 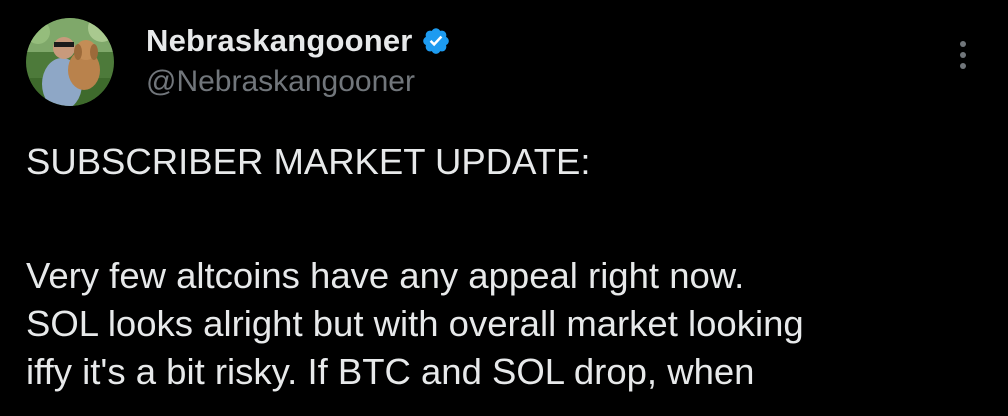 I want to click on name-row: Nebraskangooner, so click(x=298, y=41).